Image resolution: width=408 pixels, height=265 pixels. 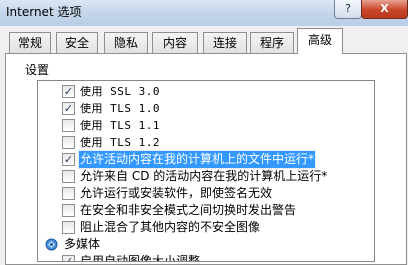 I want to click on setting-tls12: 使用 TLS 1.2, so click(x=198, y=142).